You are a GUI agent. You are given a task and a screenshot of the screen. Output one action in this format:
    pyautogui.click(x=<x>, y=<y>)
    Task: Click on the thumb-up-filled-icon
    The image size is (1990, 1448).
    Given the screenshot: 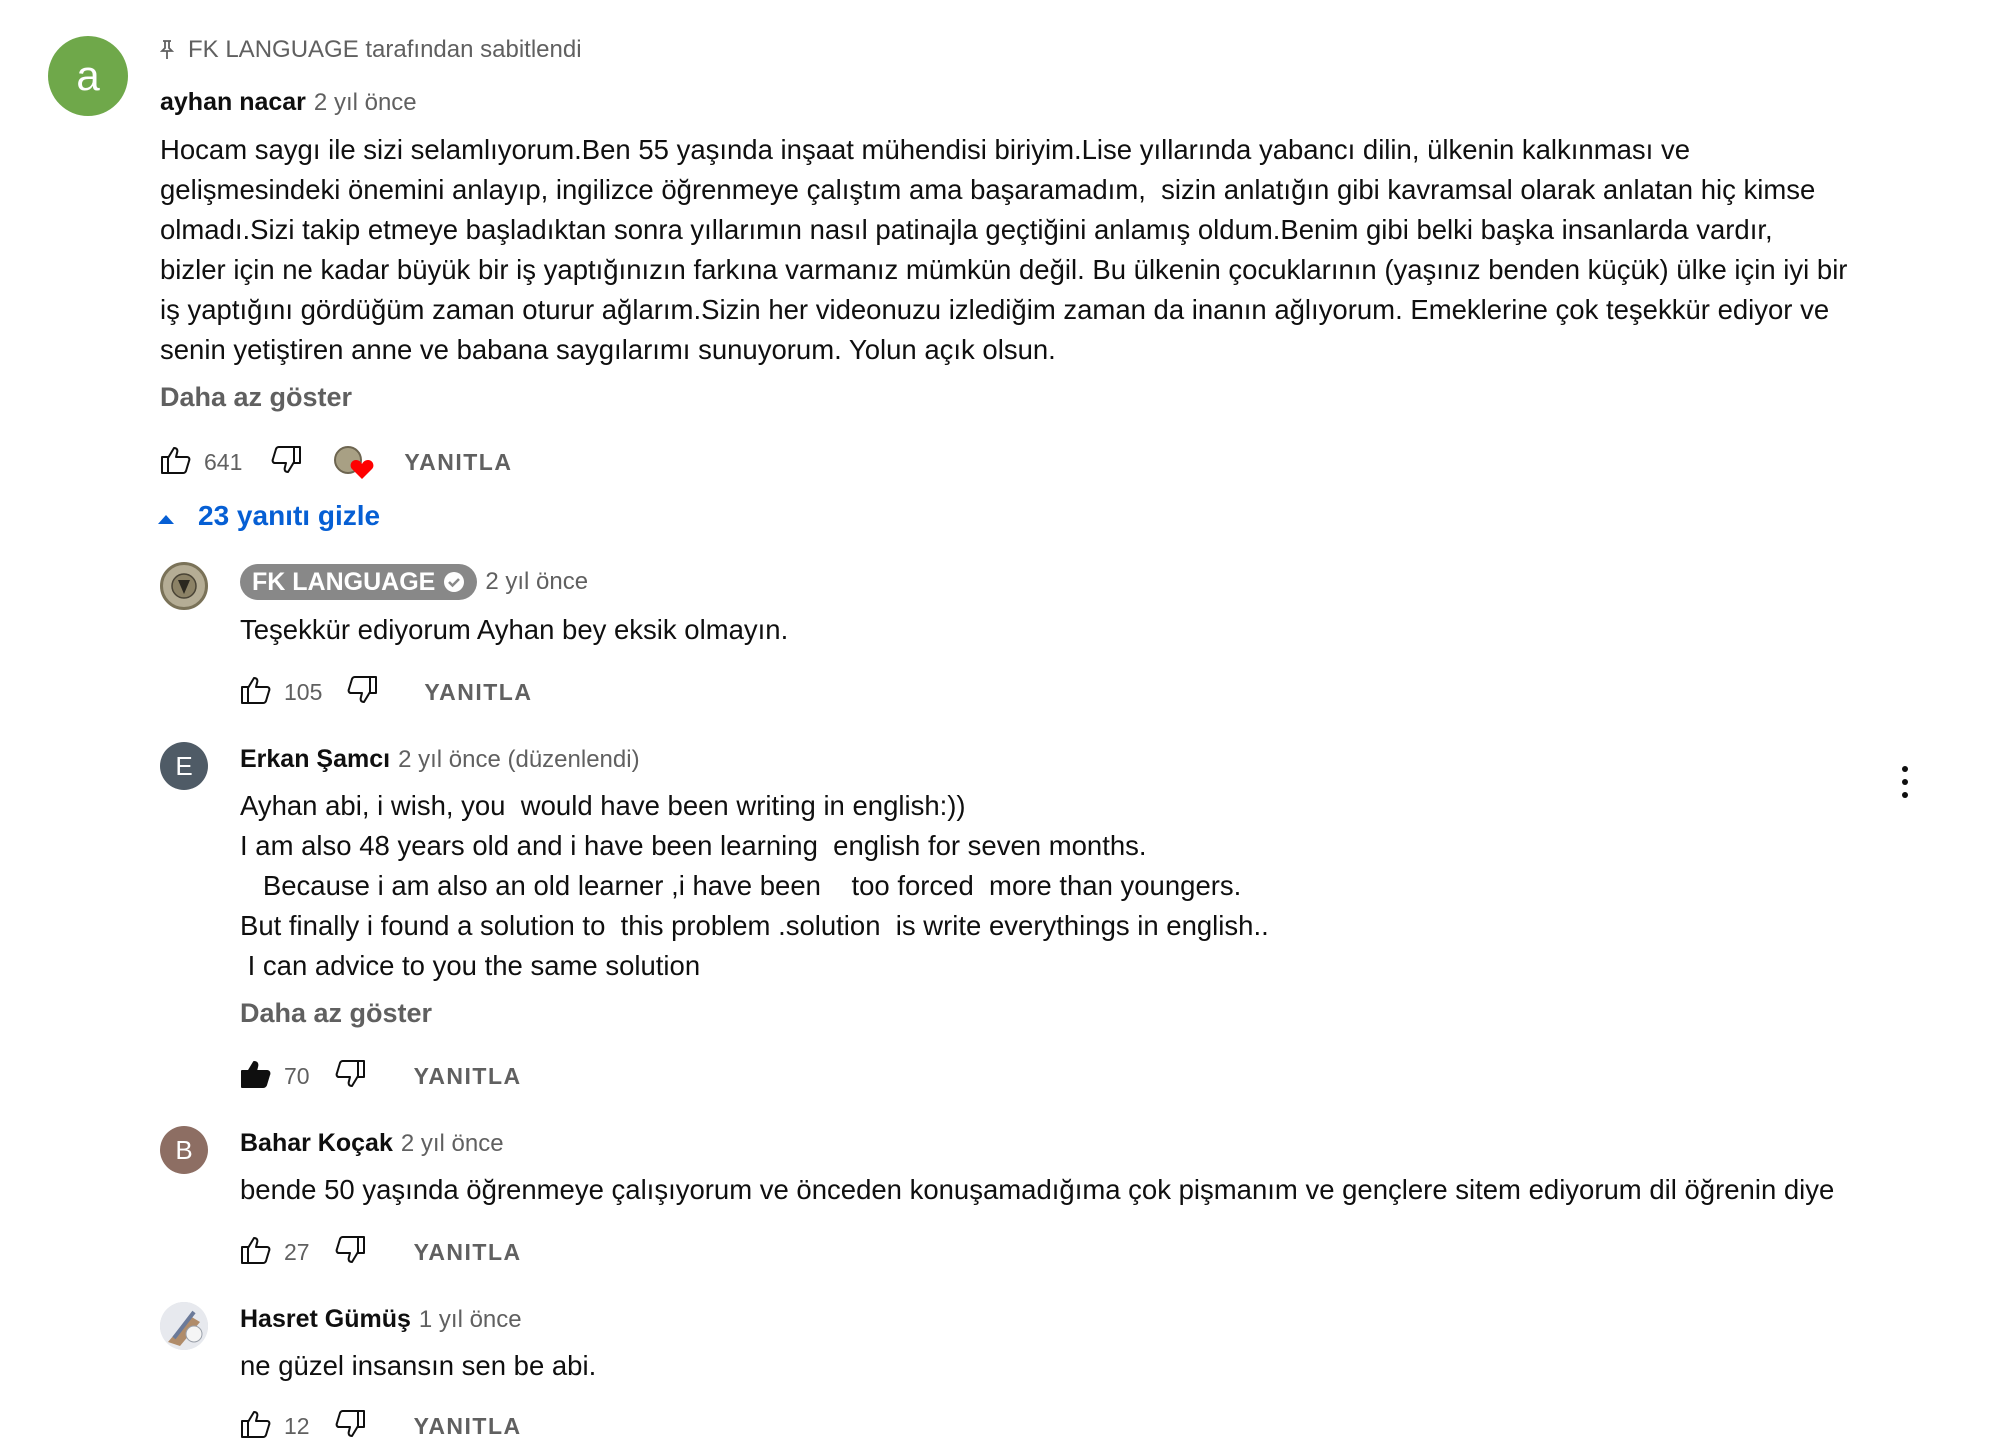 What is the action you would take?
    pyautogui.click(x=256, y=1076)
    